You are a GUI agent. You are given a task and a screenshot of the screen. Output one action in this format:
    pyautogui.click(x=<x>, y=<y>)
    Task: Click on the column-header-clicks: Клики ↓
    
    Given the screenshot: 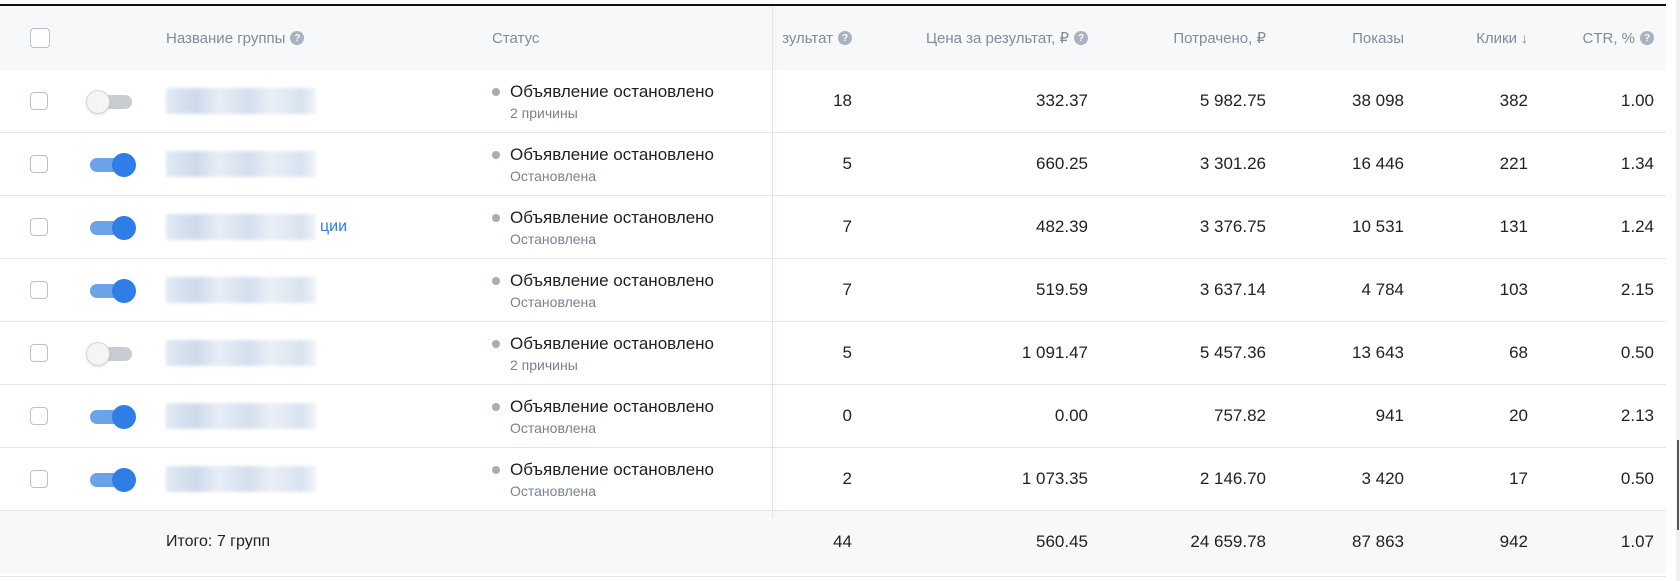 What is the action you would take?
    pyautogui.click(x=1474, y=38)
    